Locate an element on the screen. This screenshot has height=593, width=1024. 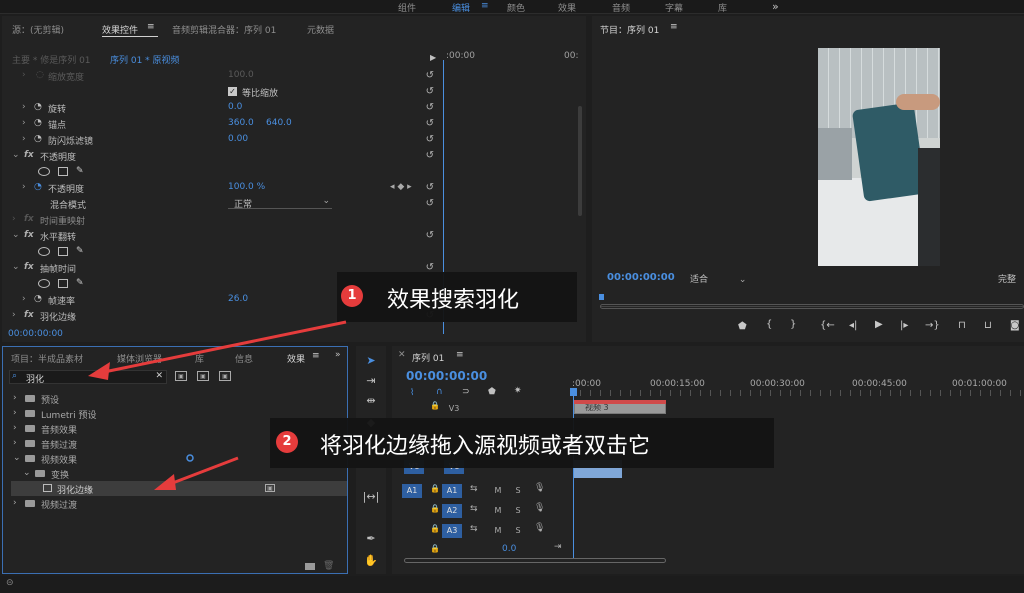
arrow-to-search is located at coordinates (225, 347).